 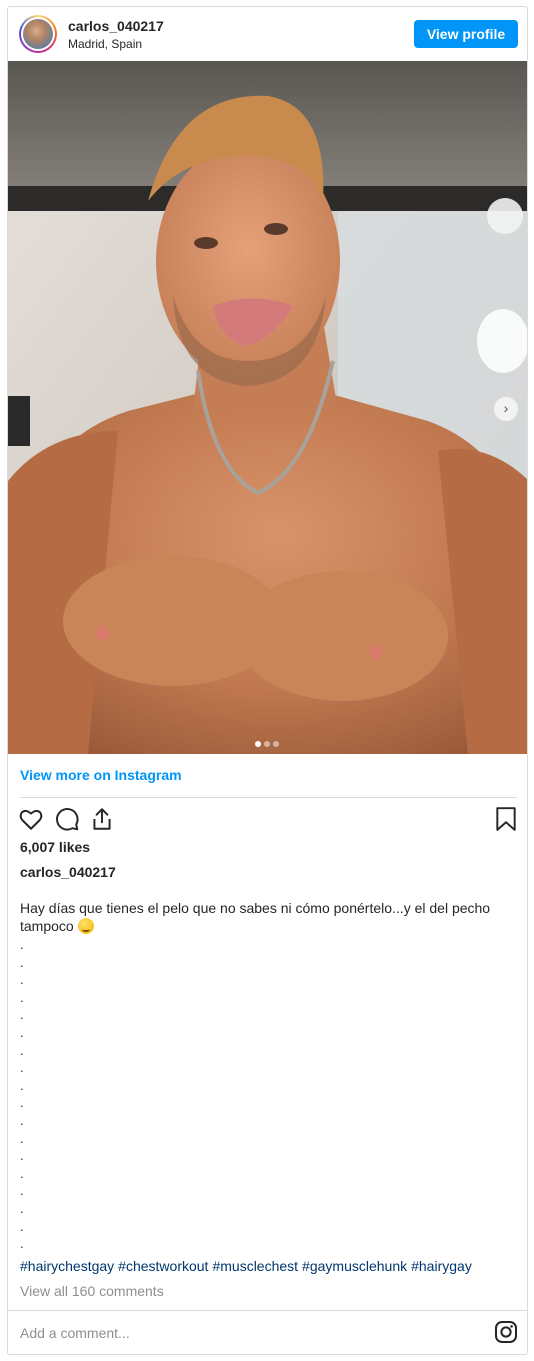 What do you see at coordinates (354, 1266) in the screenshot?
I see `hashtag-link: #gaymusclehunk` at bounding box center [354, 1266].